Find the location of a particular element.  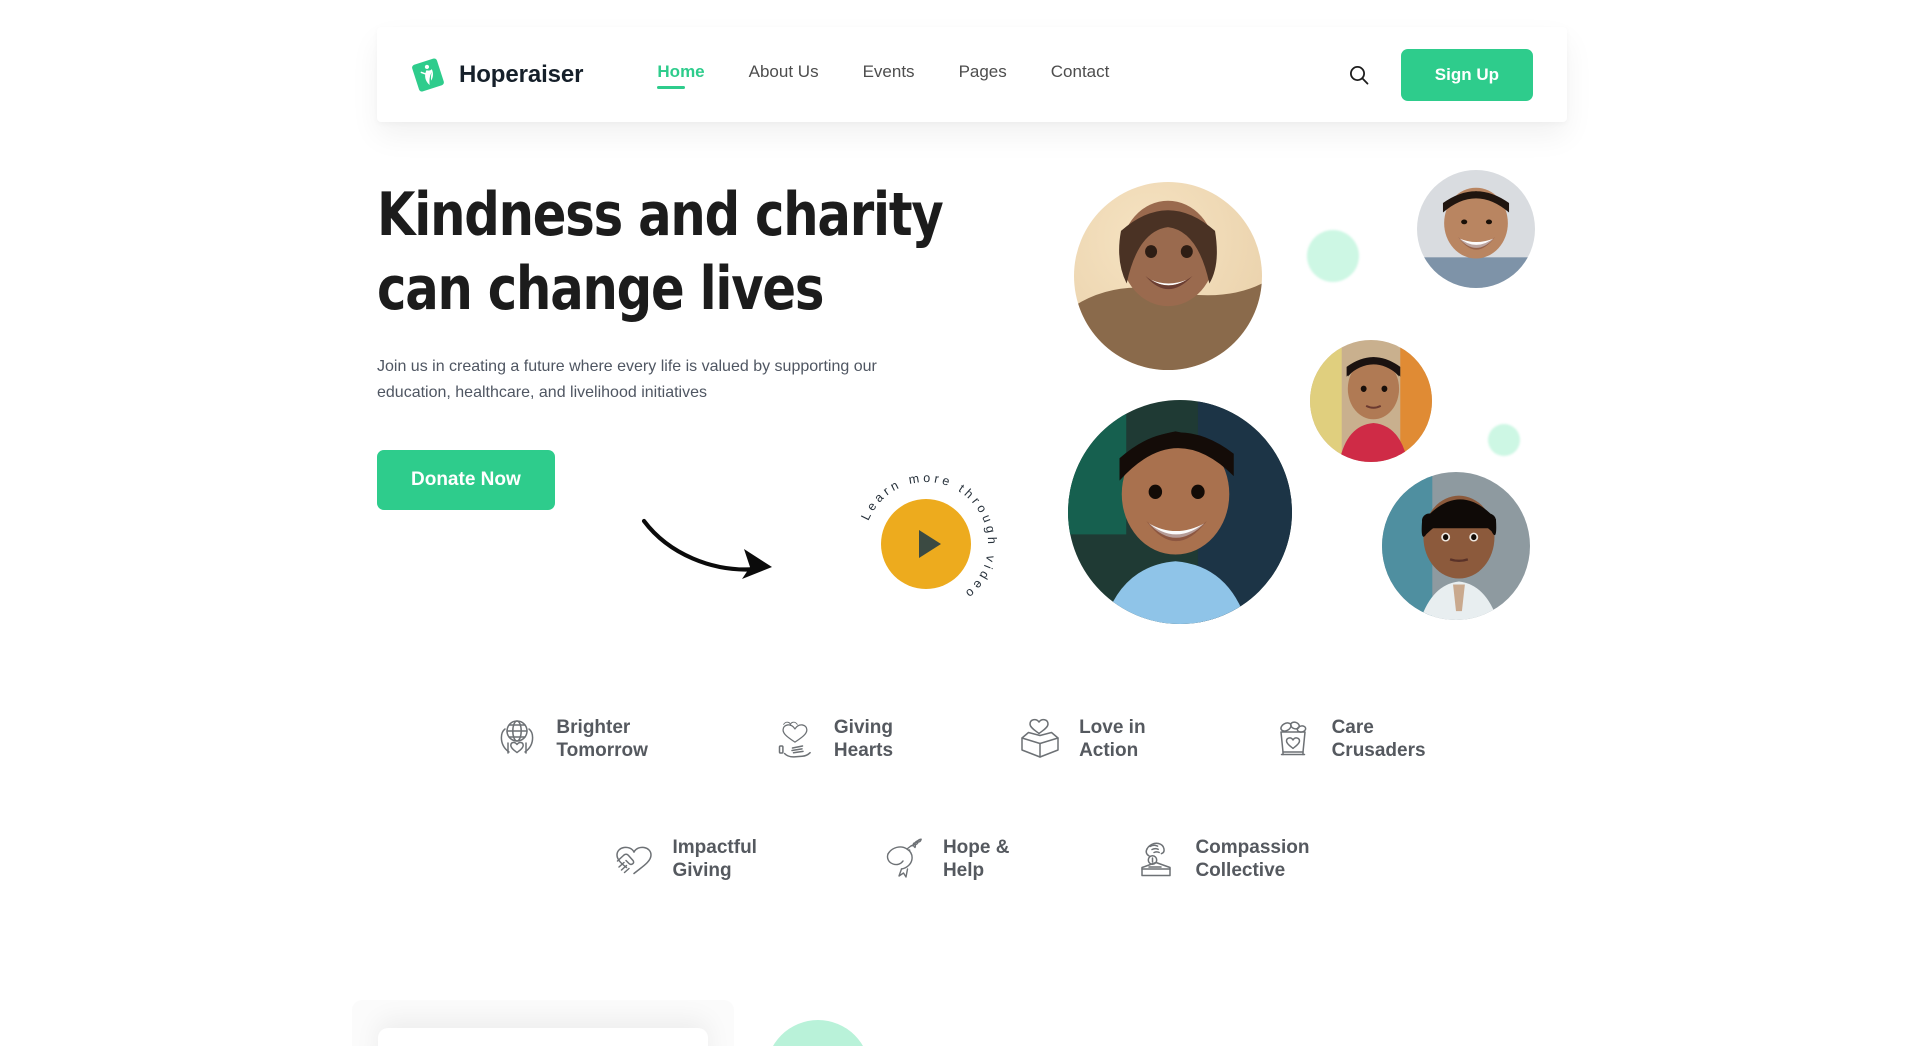

feature-label: Love in Action is located at coordinates (1112, 739).